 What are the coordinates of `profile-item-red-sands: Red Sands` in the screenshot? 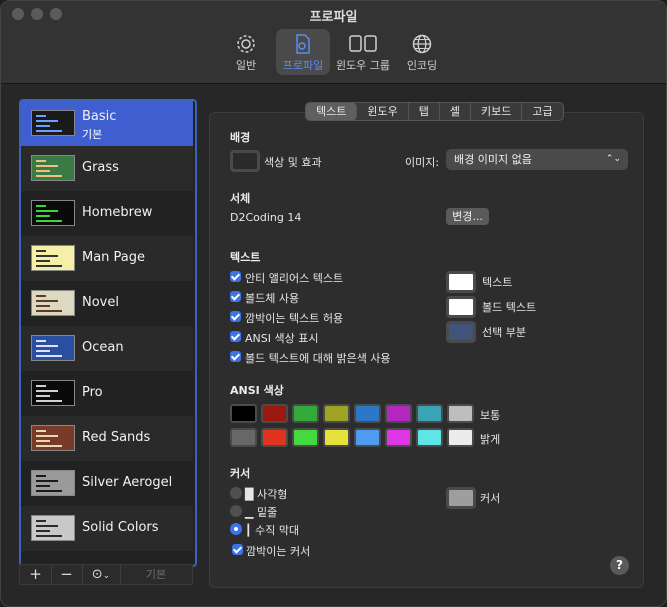 It's located at (107, 438).